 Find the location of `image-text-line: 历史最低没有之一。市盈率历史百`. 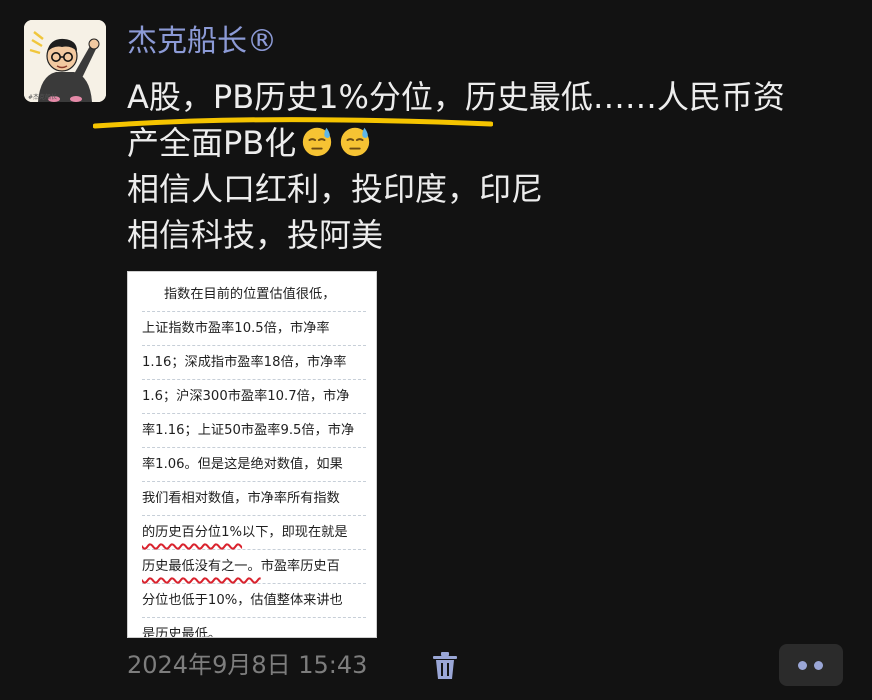

image-text-line: 历史最低没有之一。市盈率历史百 is located at coordinates (254, 567).